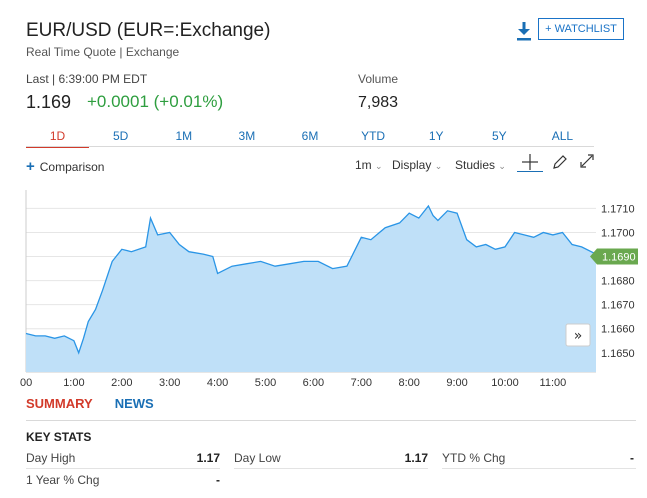 The image size is (647, 498). What do you see at coordinates (169, 382) in the screenshot?
I see `x-tick-label: 3:00` at bounding box center [169, 382].